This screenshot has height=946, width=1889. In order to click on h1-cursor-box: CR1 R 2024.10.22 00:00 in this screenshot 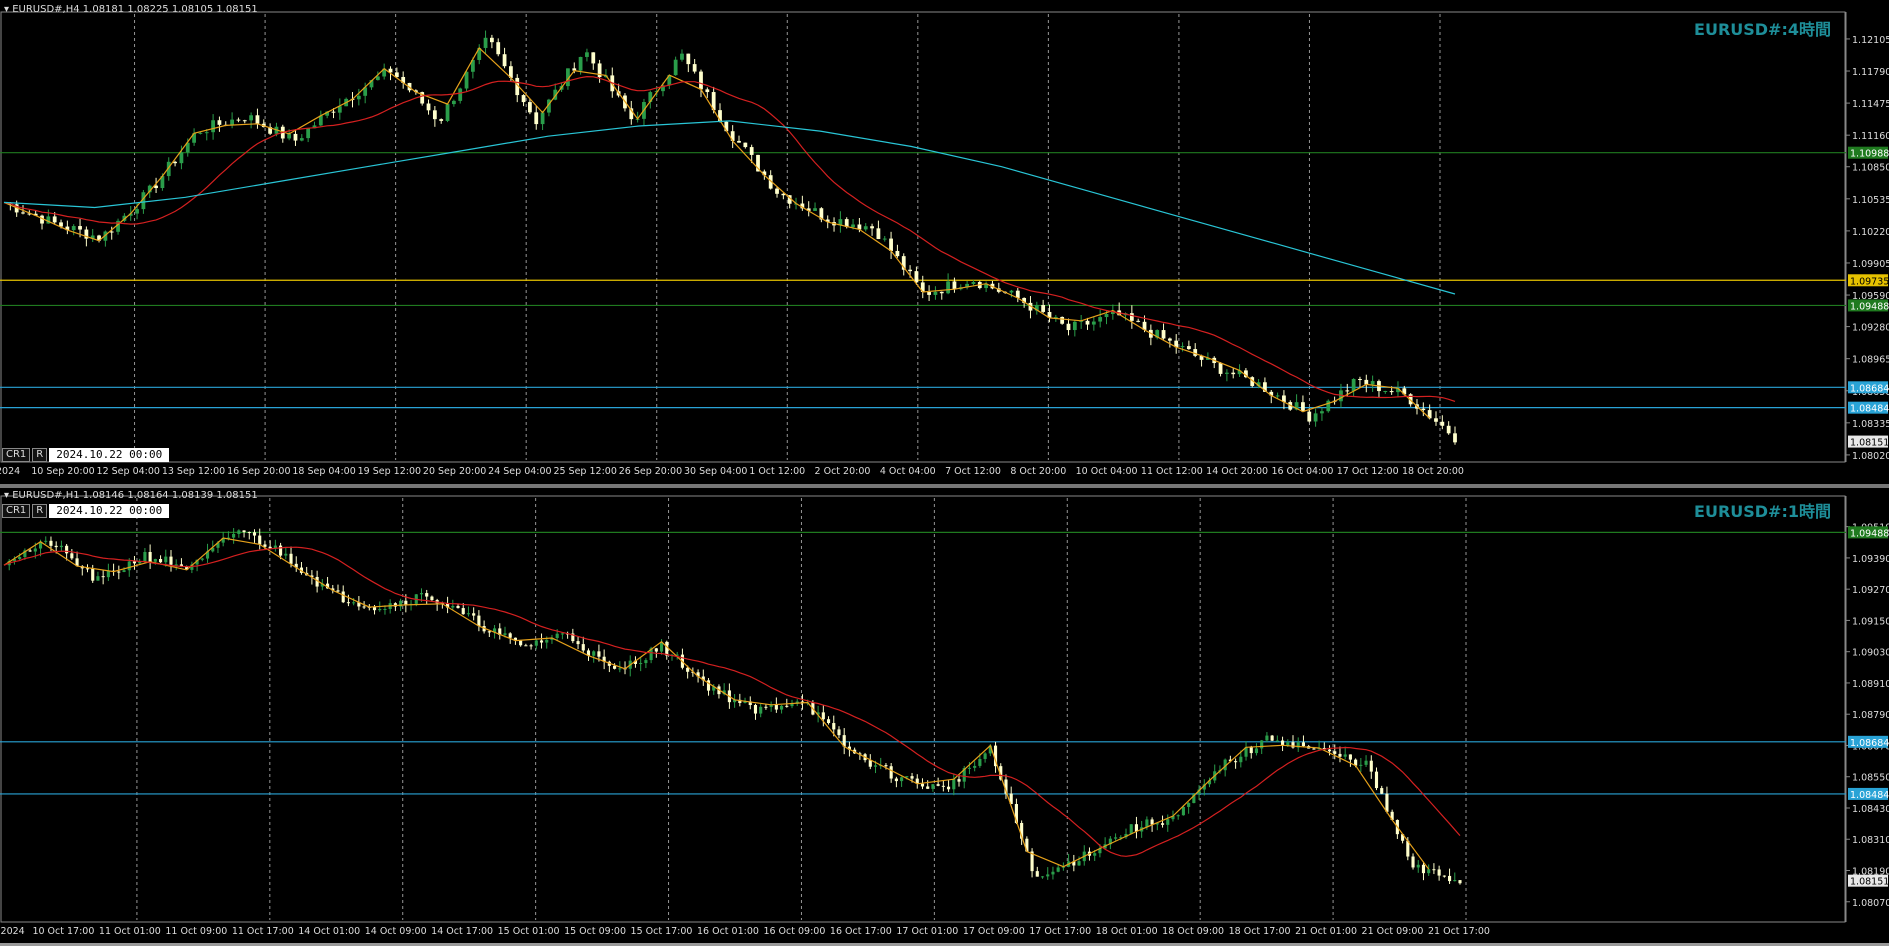, I will do `click(86, 511)`.